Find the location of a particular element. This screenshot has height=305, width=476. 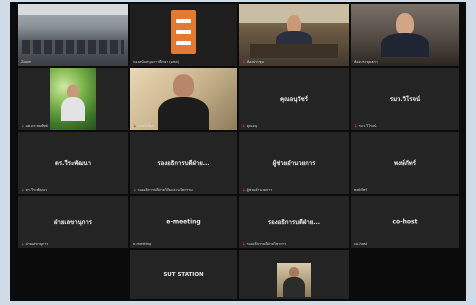

participant-label: ⏚ผศ.ดร.ชยพัทธ์ is located at coordinates (35, 126).